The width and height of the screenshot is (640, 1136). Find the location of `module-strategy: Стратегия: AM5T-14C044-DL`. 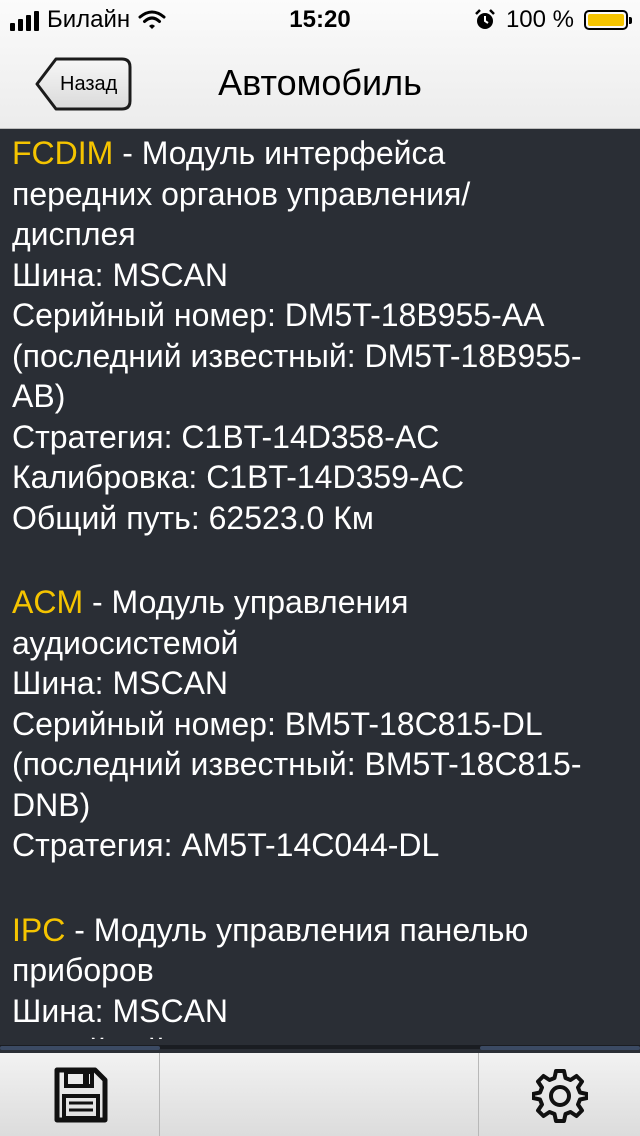

module-strategy: Стратегия: AM5T-14C044-DL is located at coordinates (226, 845).